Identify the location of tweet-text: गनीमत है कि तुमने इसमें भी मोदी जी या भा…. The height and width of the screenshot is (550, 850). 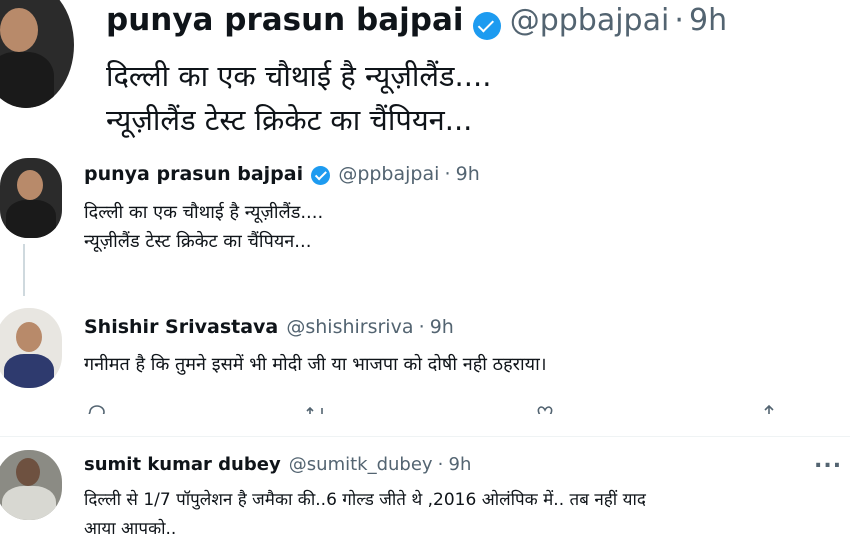
(315, 364).